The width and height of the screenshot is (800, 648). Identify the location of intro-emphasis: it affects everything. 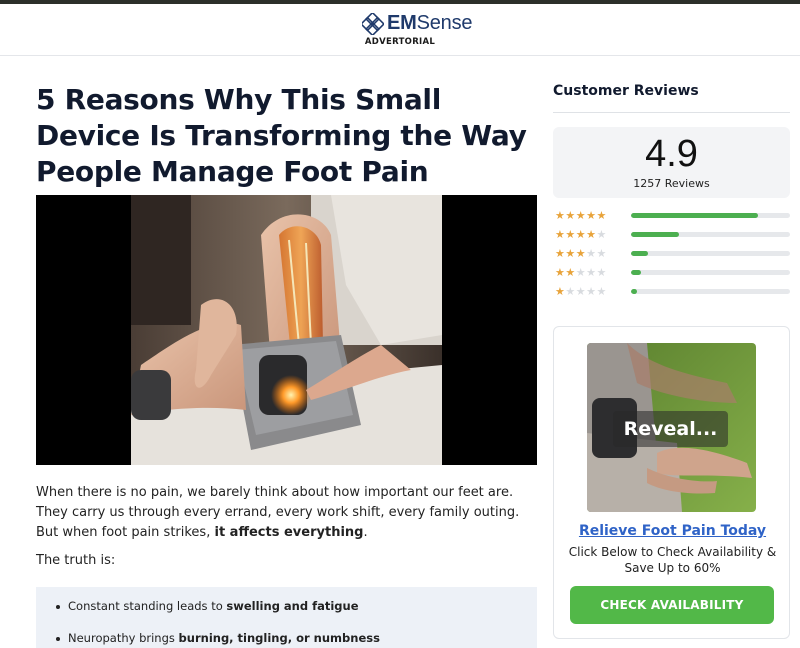
(289, 532).